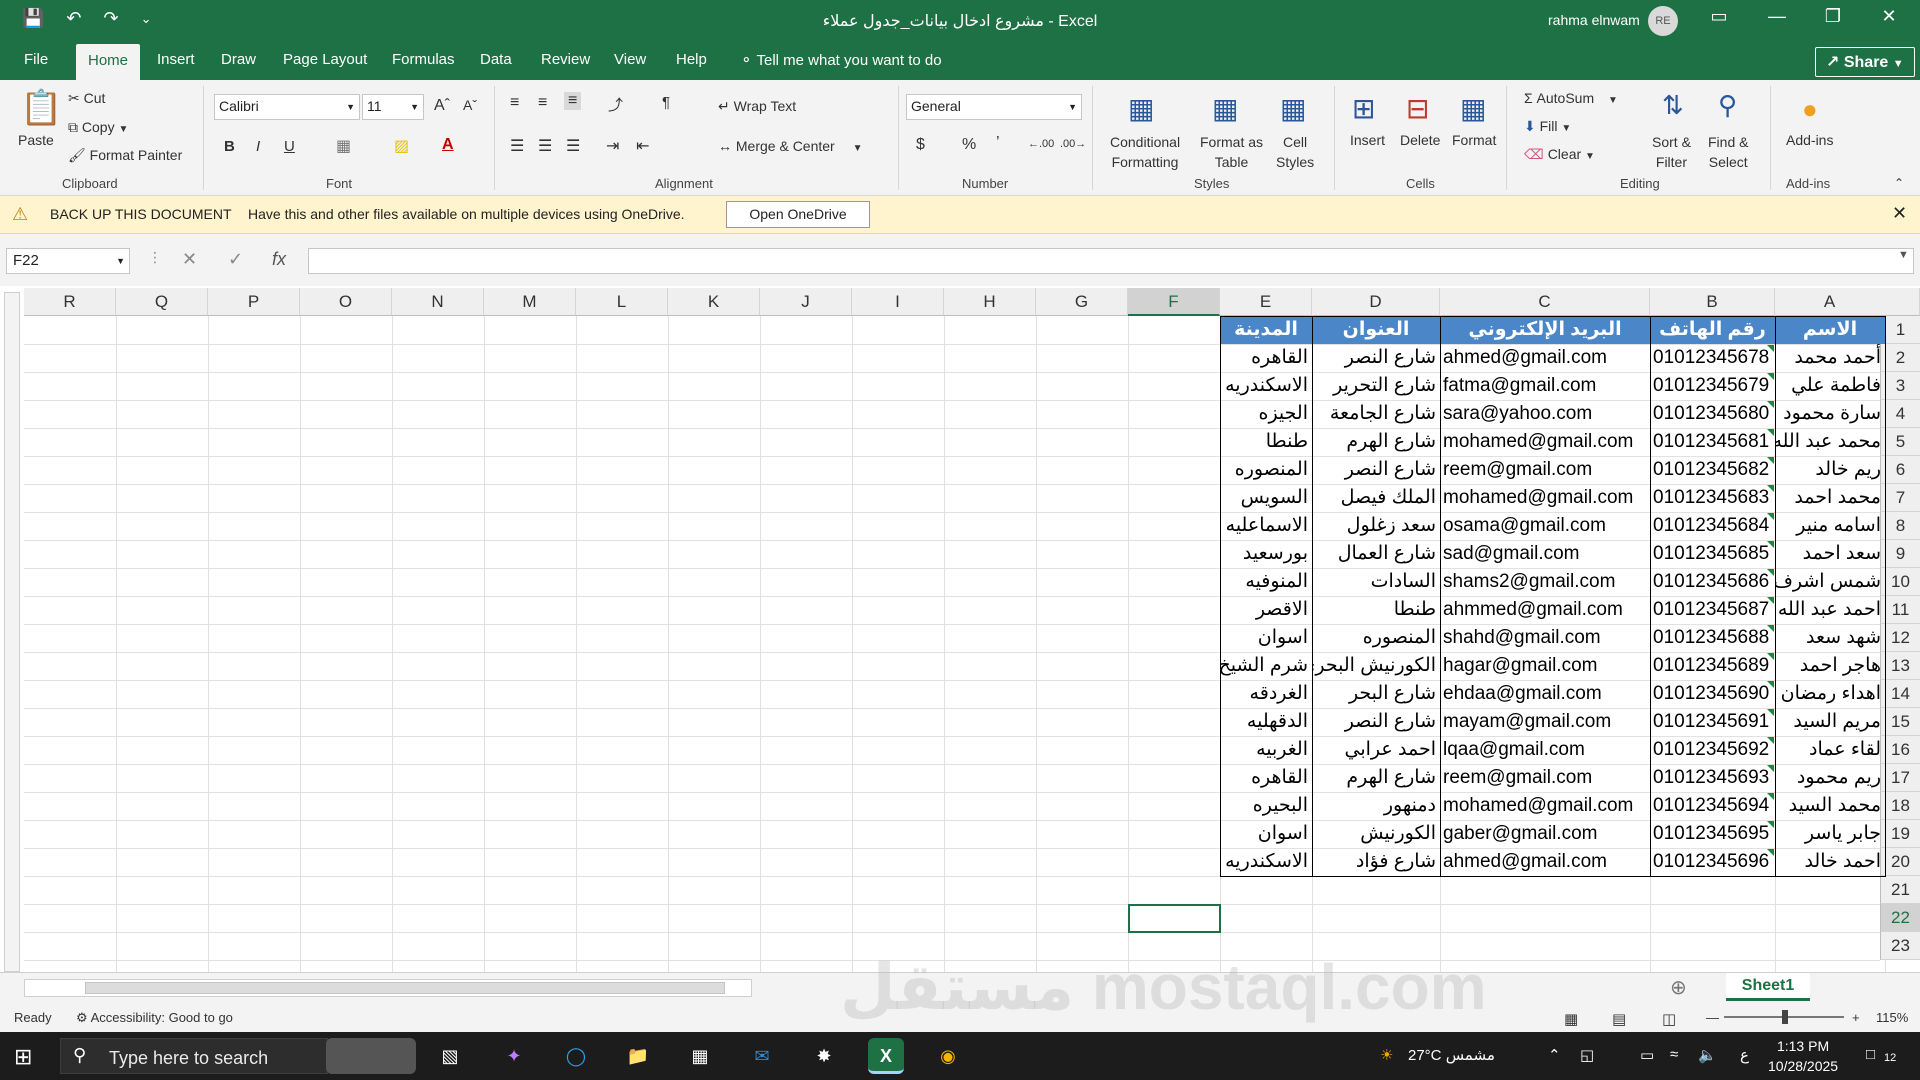  I want to click on row-header-1: 1, so click(1900, 330).